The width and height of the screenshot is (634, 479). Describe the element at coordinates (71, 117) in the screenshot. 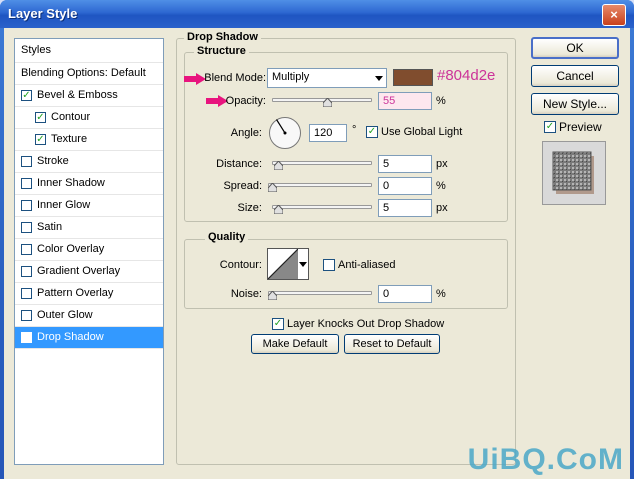

I see `style-item-label: Contour` at that location.